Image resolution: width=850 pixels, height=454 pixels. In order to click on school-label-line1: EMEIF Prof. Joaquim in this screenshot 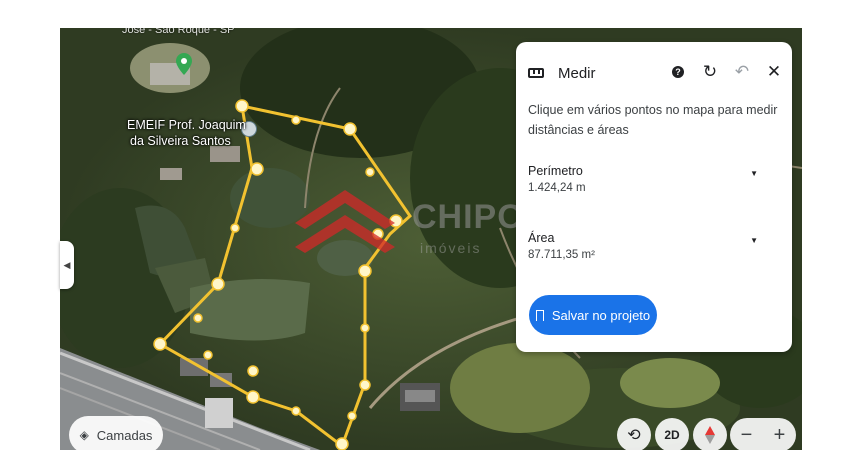, I will do `click(186, 125)`.